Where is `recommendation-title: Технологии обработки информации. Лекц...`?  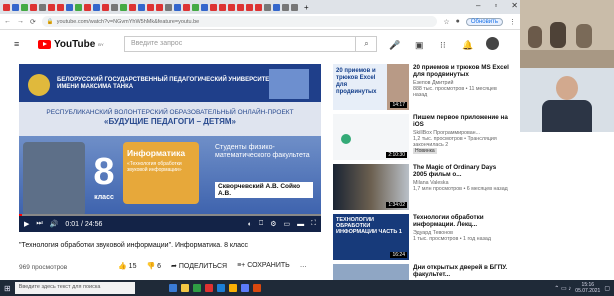 recommendation-title: Технологии обработки информации. Лекц... is located at coordinates (461, 221).